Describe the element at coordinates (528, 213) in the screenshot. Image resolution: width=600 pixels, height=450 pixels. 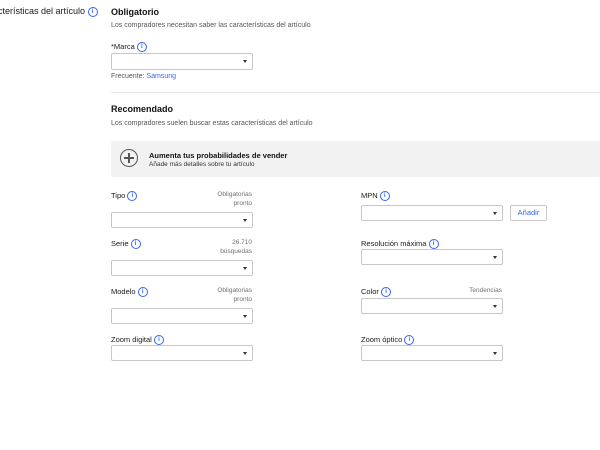
I see `add-mpn-button: Añadir` at that location.